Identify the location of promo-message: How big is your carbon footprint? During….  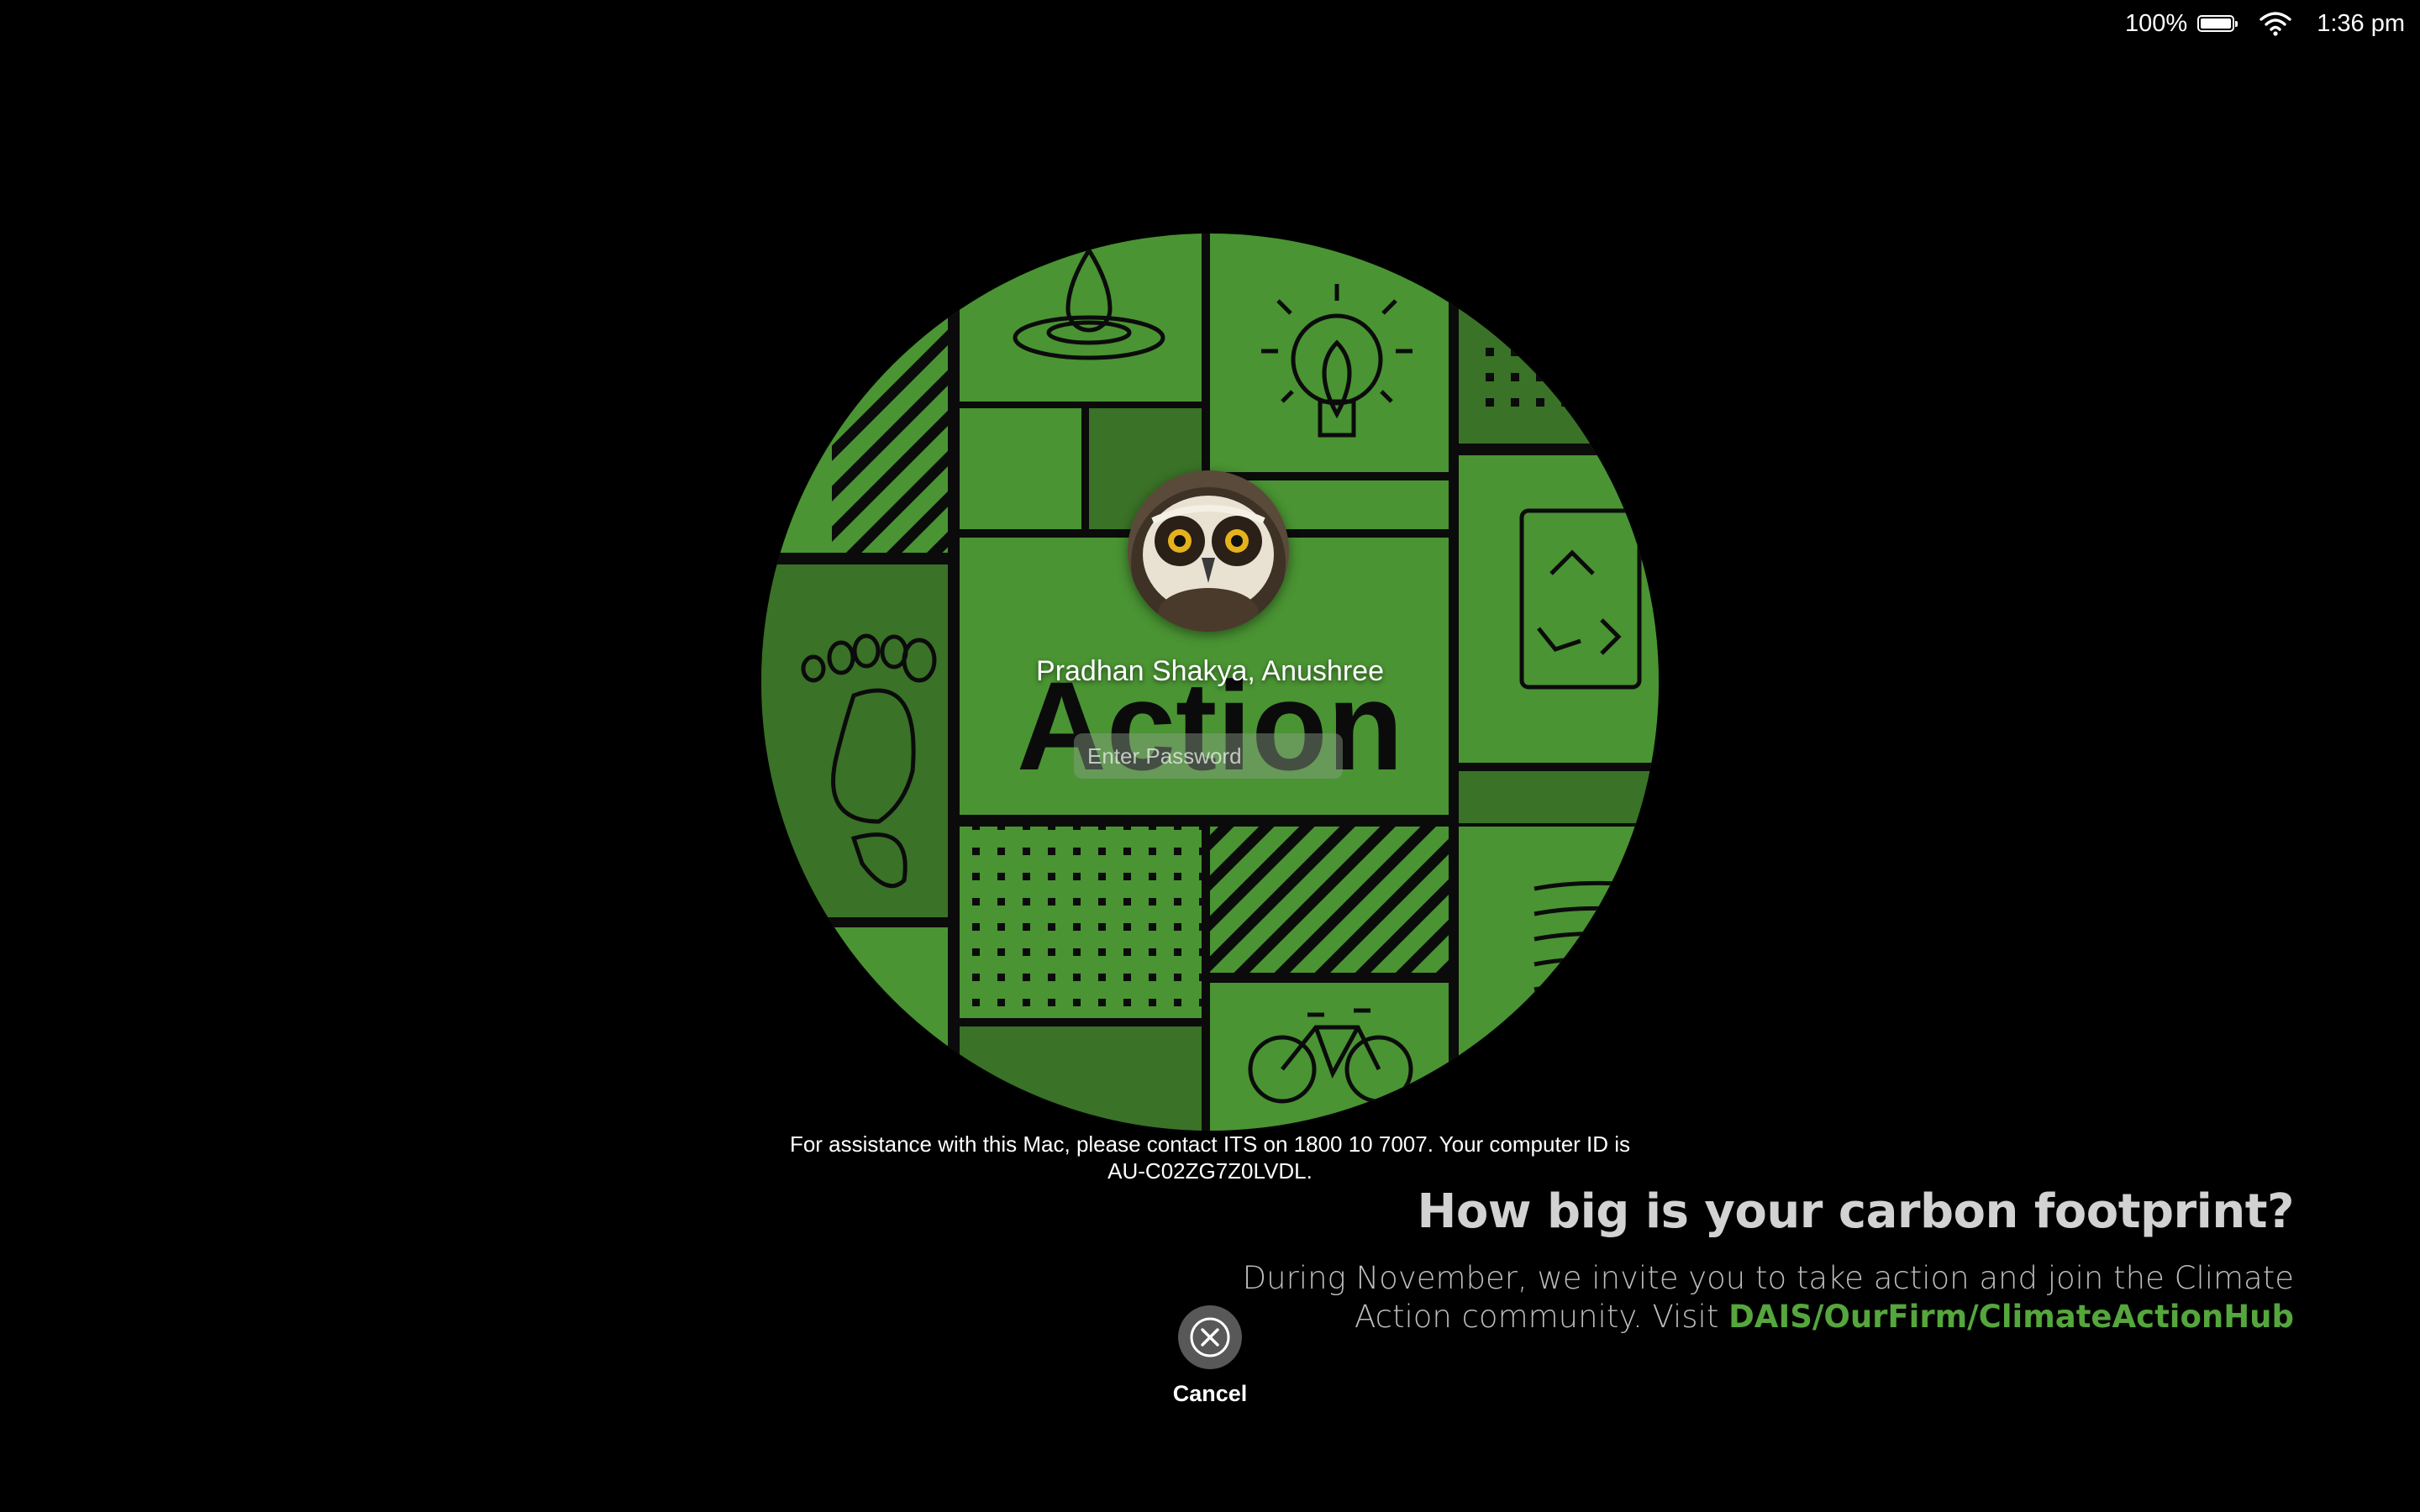
(1748, 1260).